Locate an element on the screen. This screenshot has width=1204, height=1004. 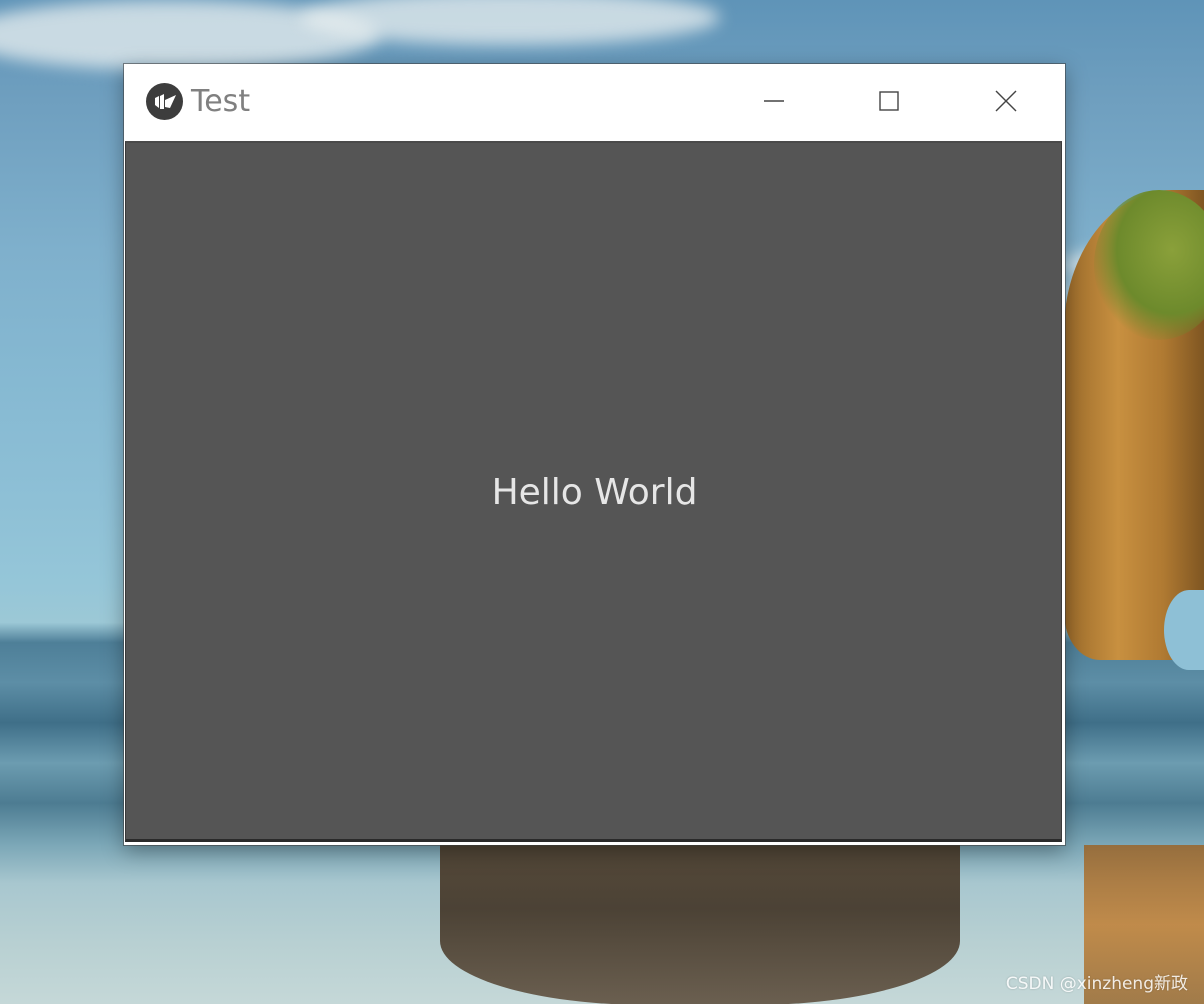
window-titlebar: Test is located at coordinates (594, 102).